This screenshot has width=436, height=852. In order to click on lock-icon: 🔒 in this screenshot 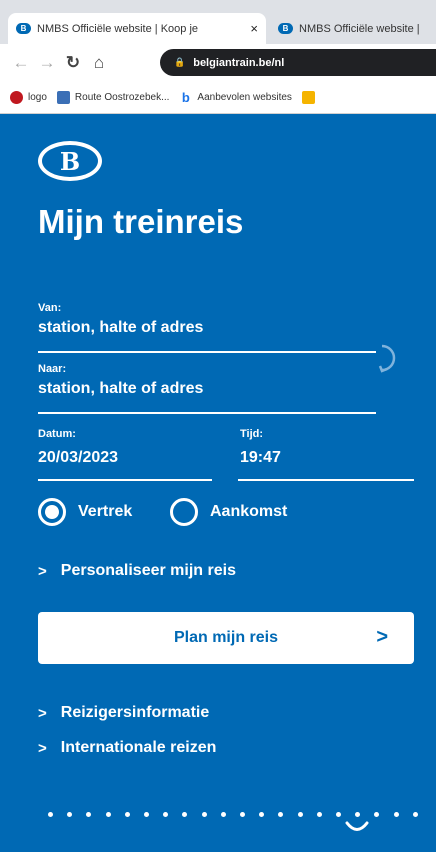, I will do `click(180, 62)`.